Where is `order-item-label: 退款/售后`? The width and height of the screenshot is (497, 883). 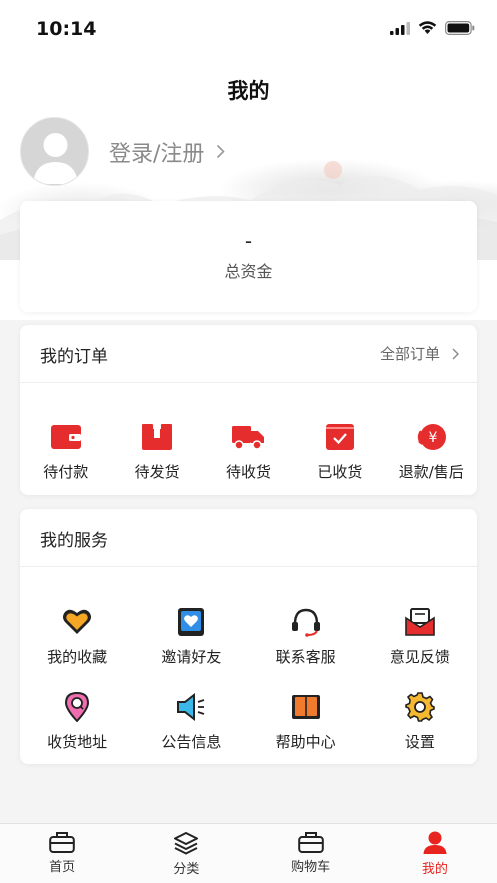
order-item-label: 退款/售后 is located at coordinates (431, 472).